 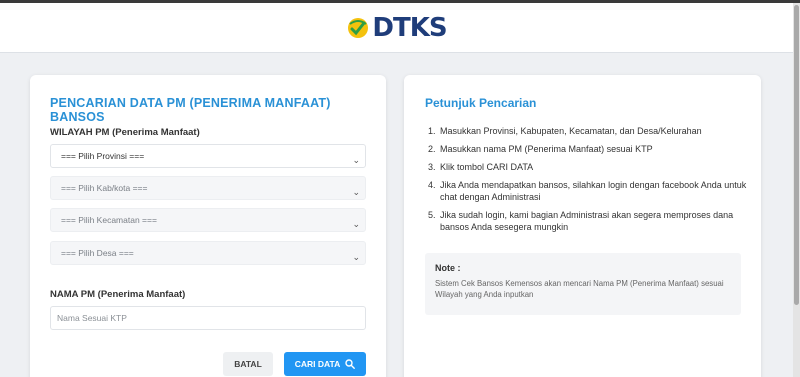 I want to click on dtks-logo: DTKS, so click(x=397, y=27).